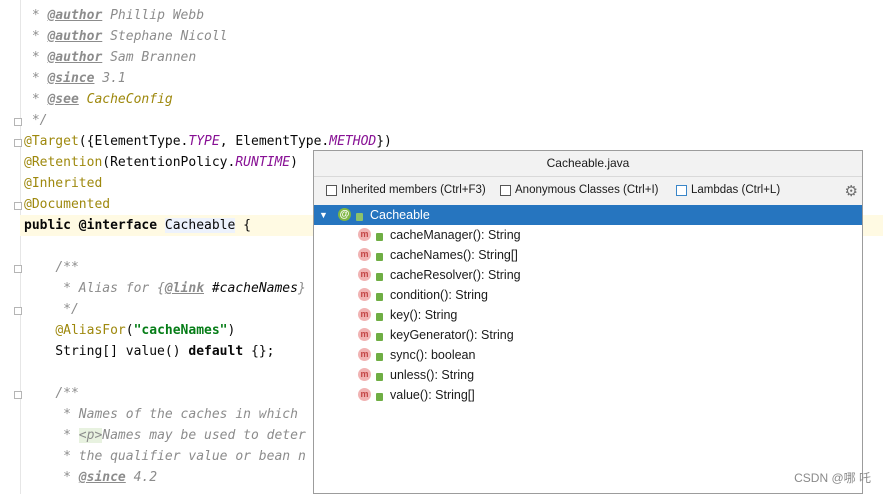 This screenshot has height=494, width=883. Describe the element at coordinates (505, 190) in the screenshot. I see `anonymous-classes-checkbox` at that location.